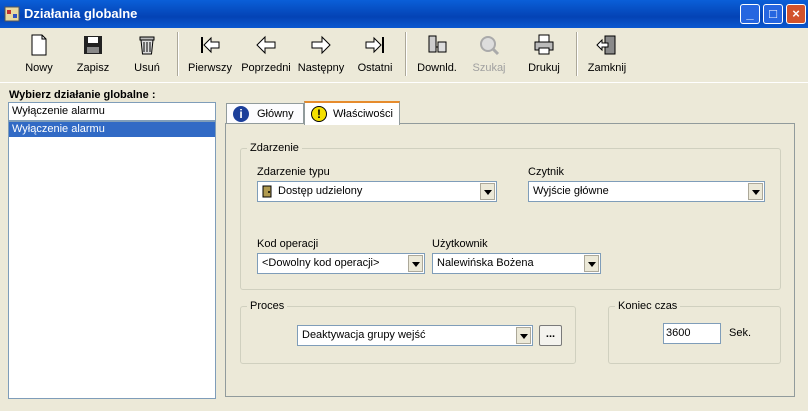 Image resolution: width=808 pixels, height=411 pixels. What do you see at coordinates (82, 95) in the screenshot?
I see `global-action-label: Wybierz działanie globalne :` at bounding box center [82, 95].